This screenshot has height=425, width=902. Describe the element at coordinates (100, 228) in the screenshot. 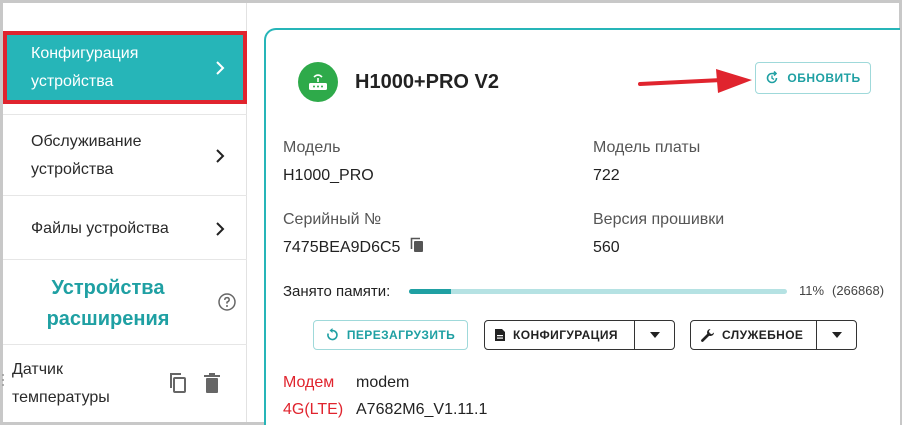

I see `sidebar-item-label: Файлы устройства` at that location.